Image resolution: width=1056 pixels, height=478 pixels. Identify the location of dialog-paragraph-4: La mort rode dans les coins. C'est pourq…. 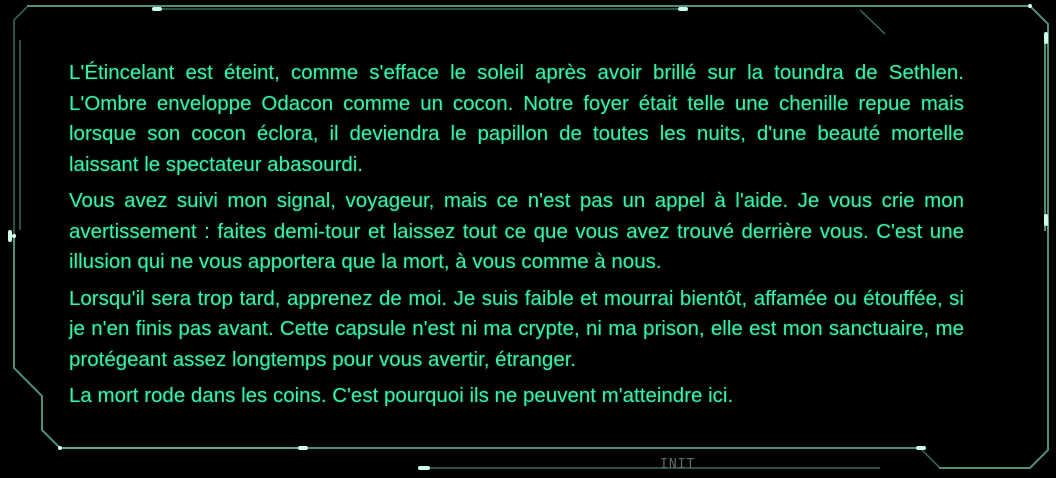
(401, 395).